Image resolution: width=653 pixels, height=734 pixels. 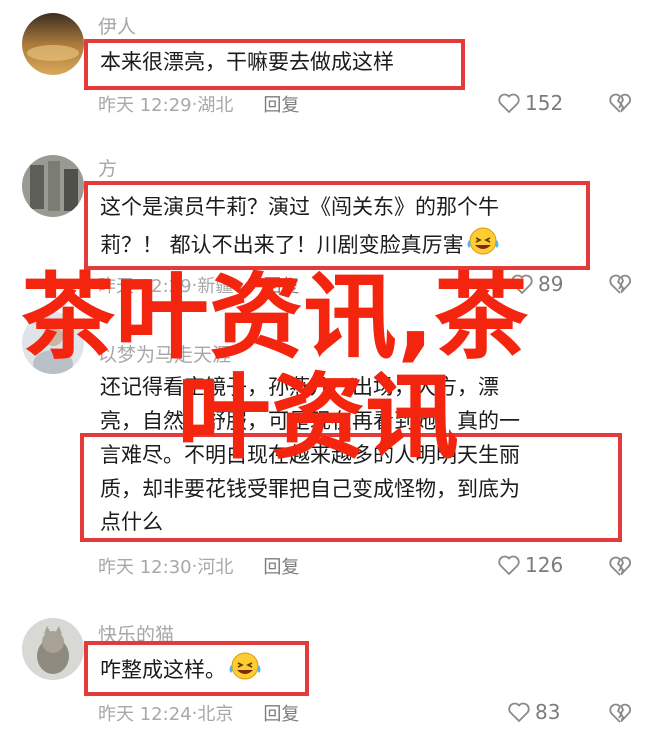 What do you see at coordinates (107, 167) in the screenshot?
I see `username: 方` at bounding box center [107, 167].